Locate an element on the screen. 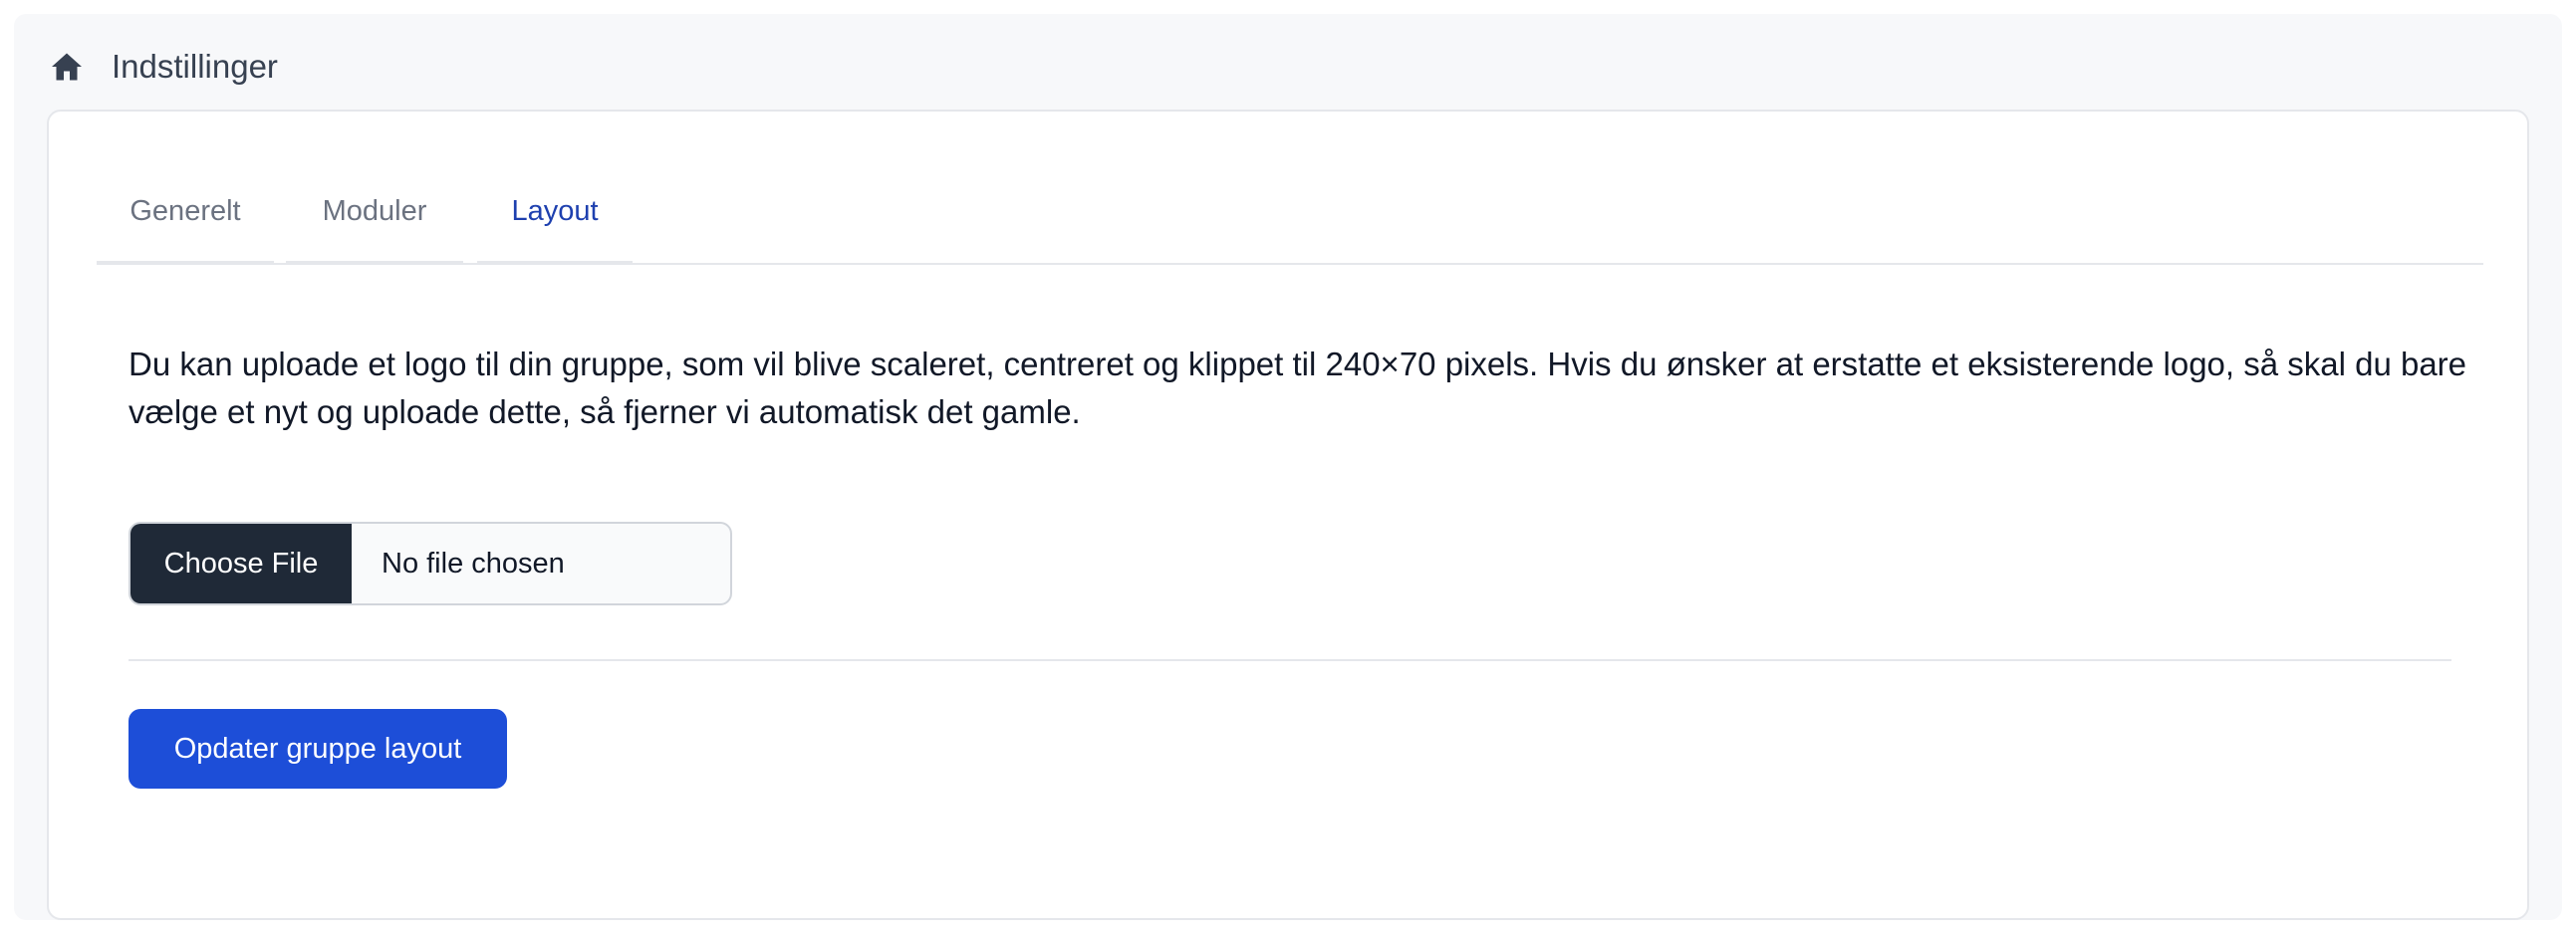 The width and height of the screenshot is (2576, 932). choose-file-button: Choose File is located at coordinates (241, 563).